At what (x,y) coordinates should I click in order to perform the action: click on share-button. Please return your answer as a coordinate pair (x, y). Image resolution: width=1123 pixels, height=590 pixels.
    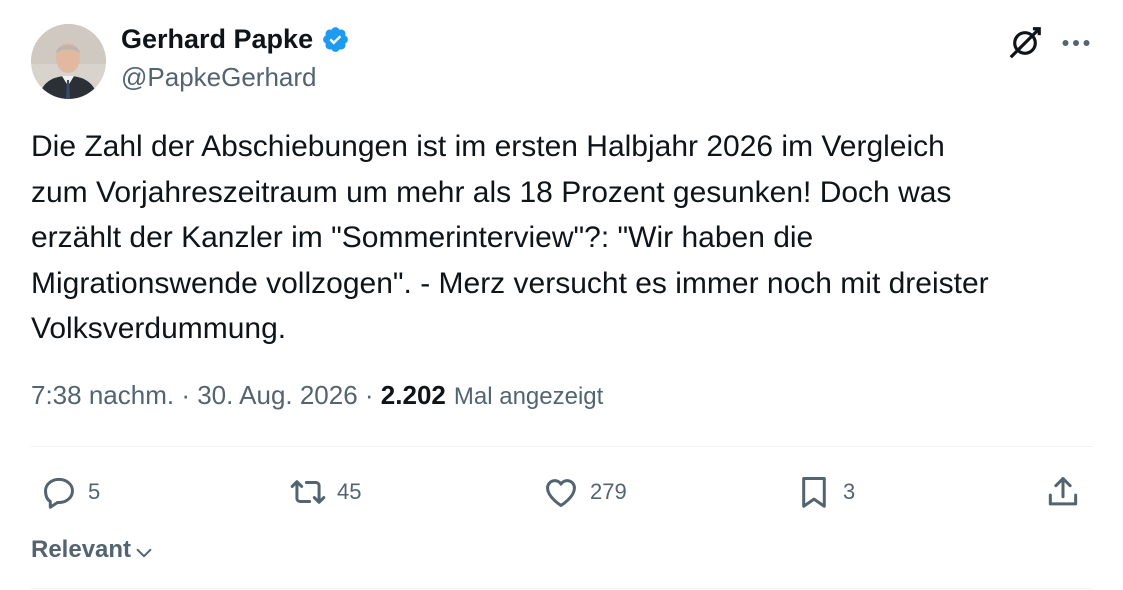
    Looking at the image, I should click on (1063, 492).